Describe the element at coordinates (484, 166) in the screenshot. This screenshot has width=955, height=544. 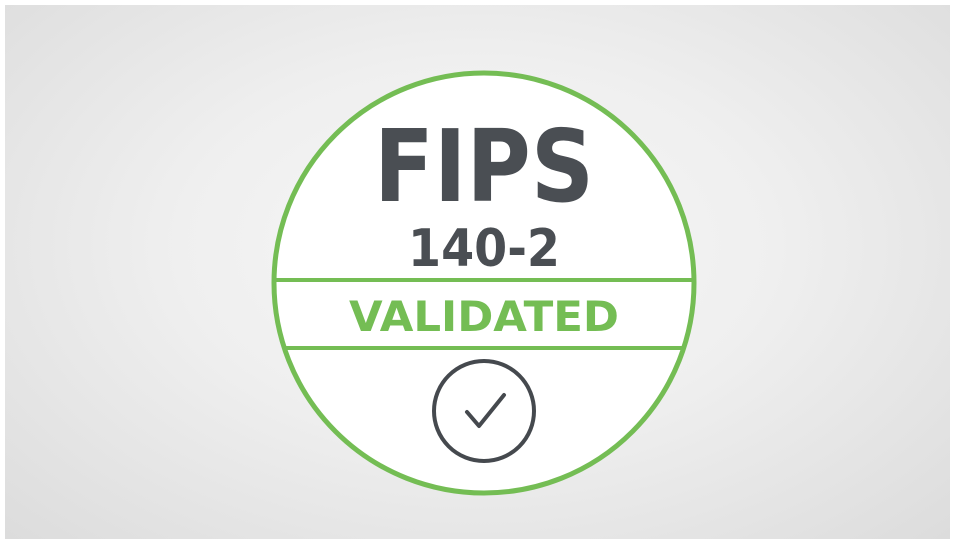
I see `badge-title: FIPS` at that location.